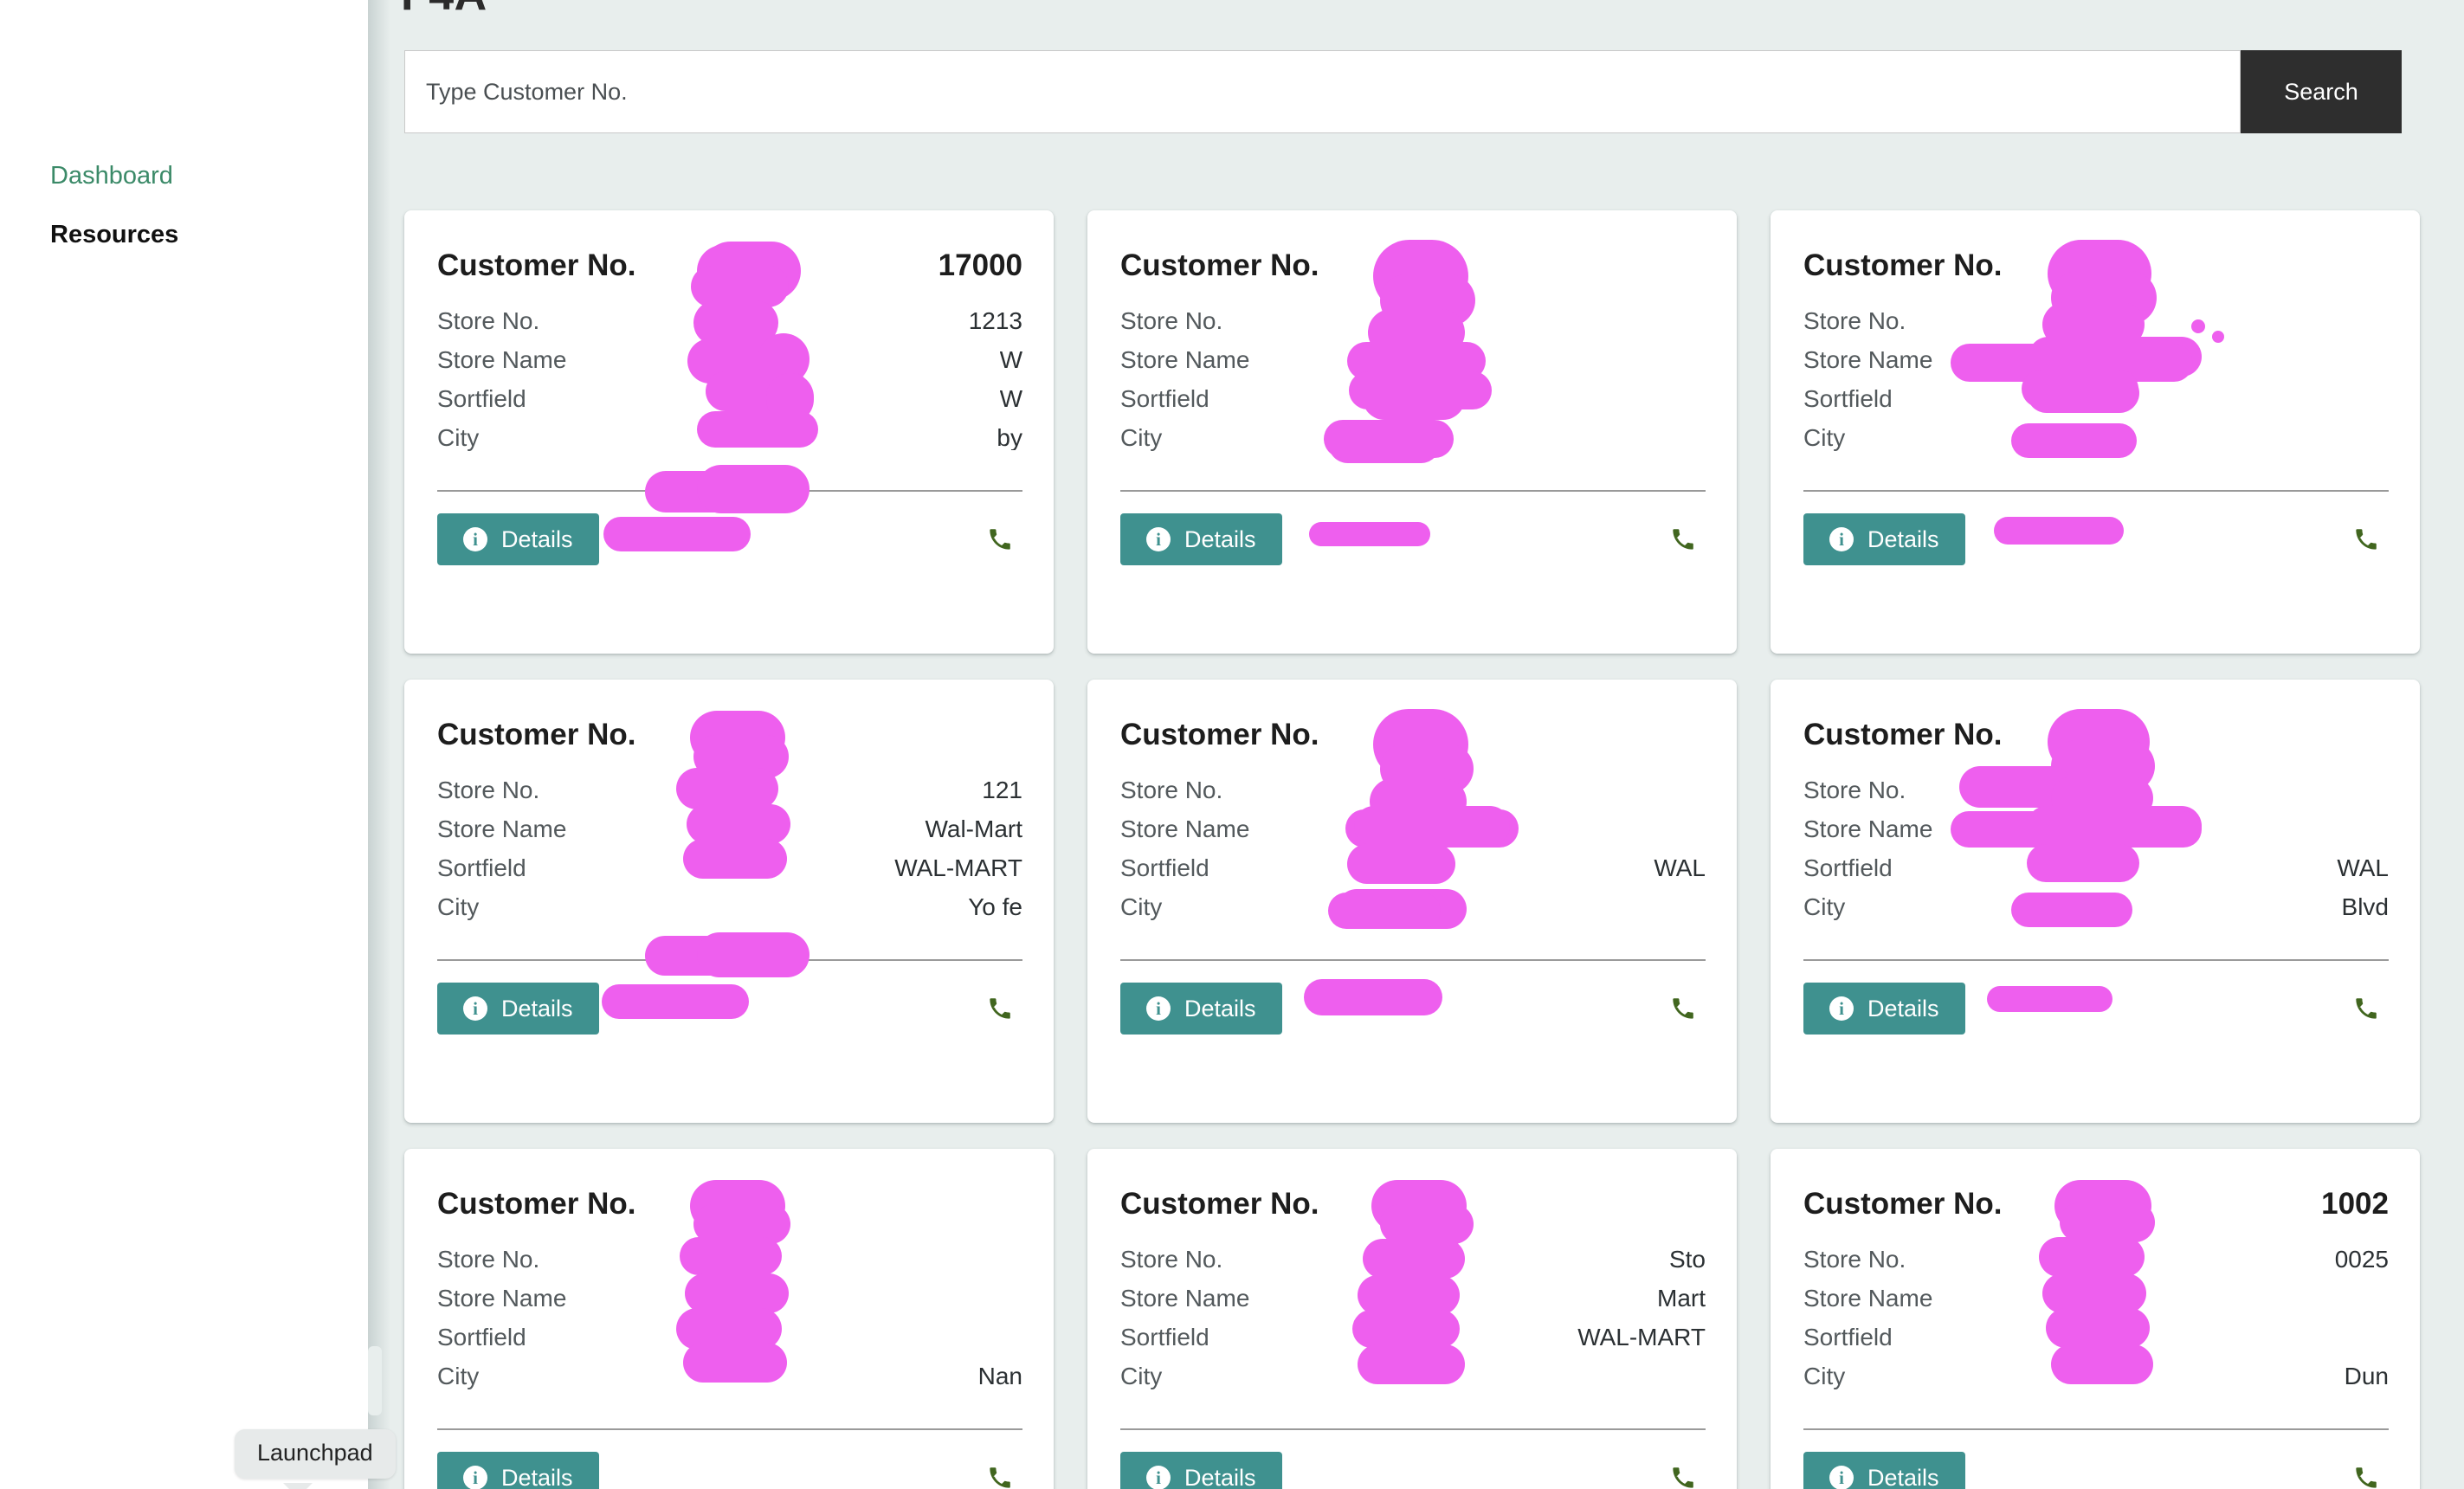 The image size is (2464, 1489). I want to click on card-row-customer-no: Customer No. 1002, so click(2096, 1211).